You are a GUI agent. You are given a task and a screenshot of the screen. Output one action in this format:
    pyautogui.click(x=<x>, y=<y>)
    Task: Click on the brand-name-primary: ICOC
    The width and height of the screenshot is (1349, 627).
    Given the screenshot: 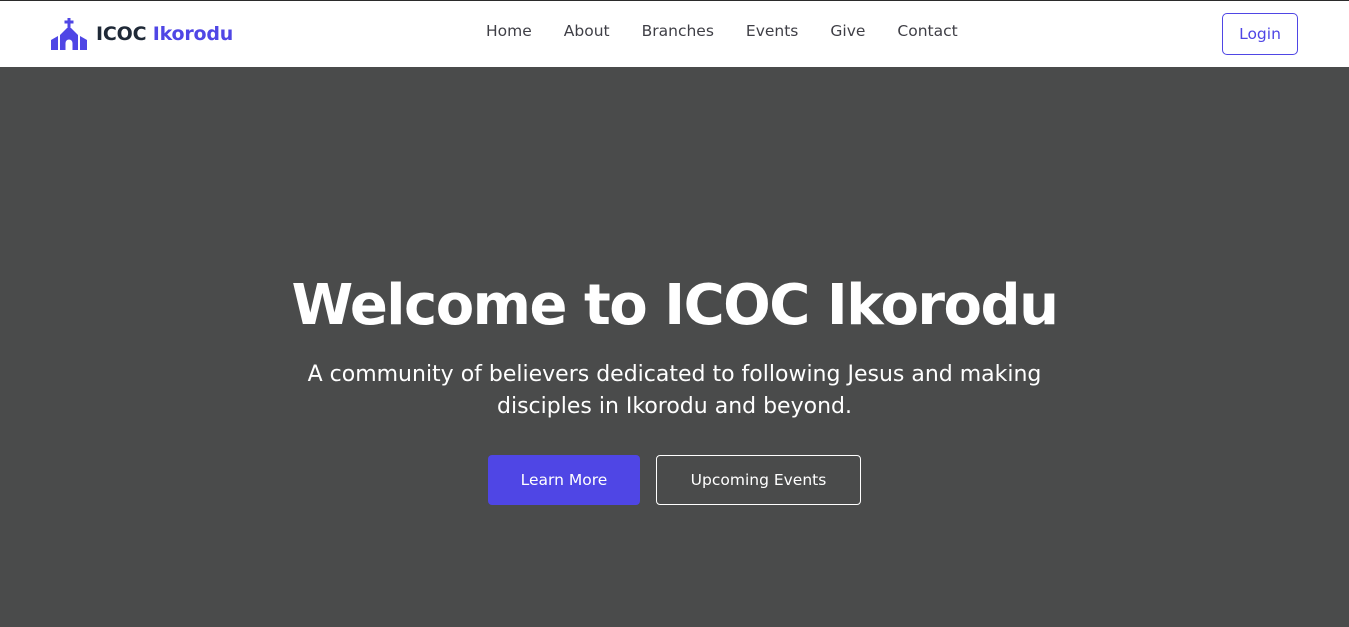 What is the action you would take?
    pyautogui.click(x=121, y=34)
    